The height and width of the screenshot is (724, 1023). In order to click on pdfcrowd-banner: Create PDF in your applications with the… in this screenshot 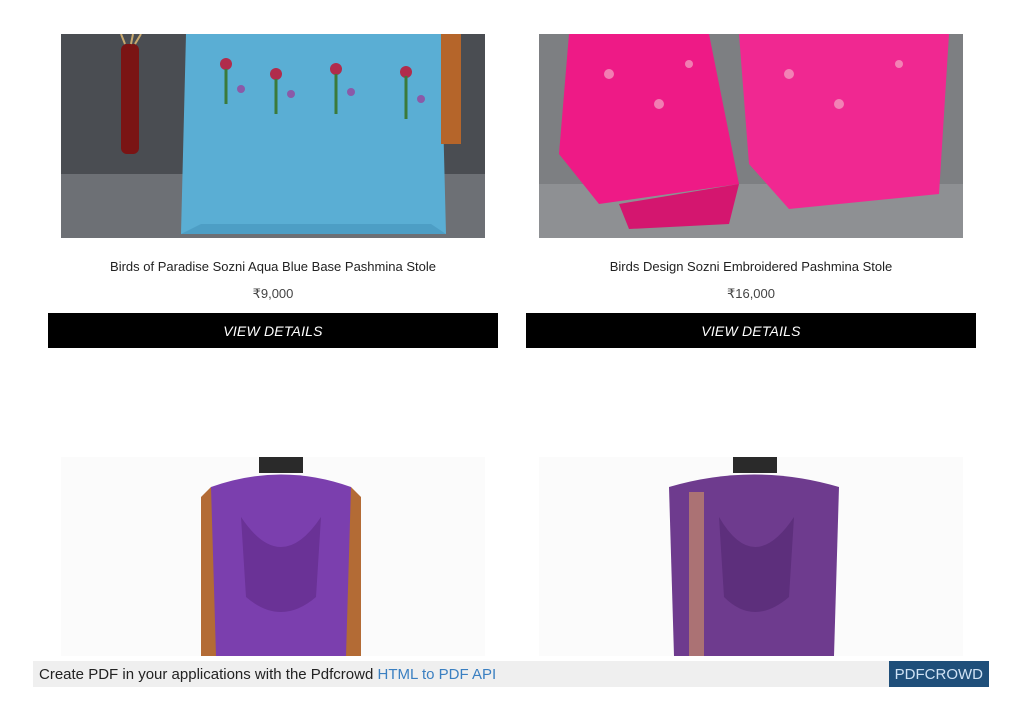, I will do `click(511, 674)`.